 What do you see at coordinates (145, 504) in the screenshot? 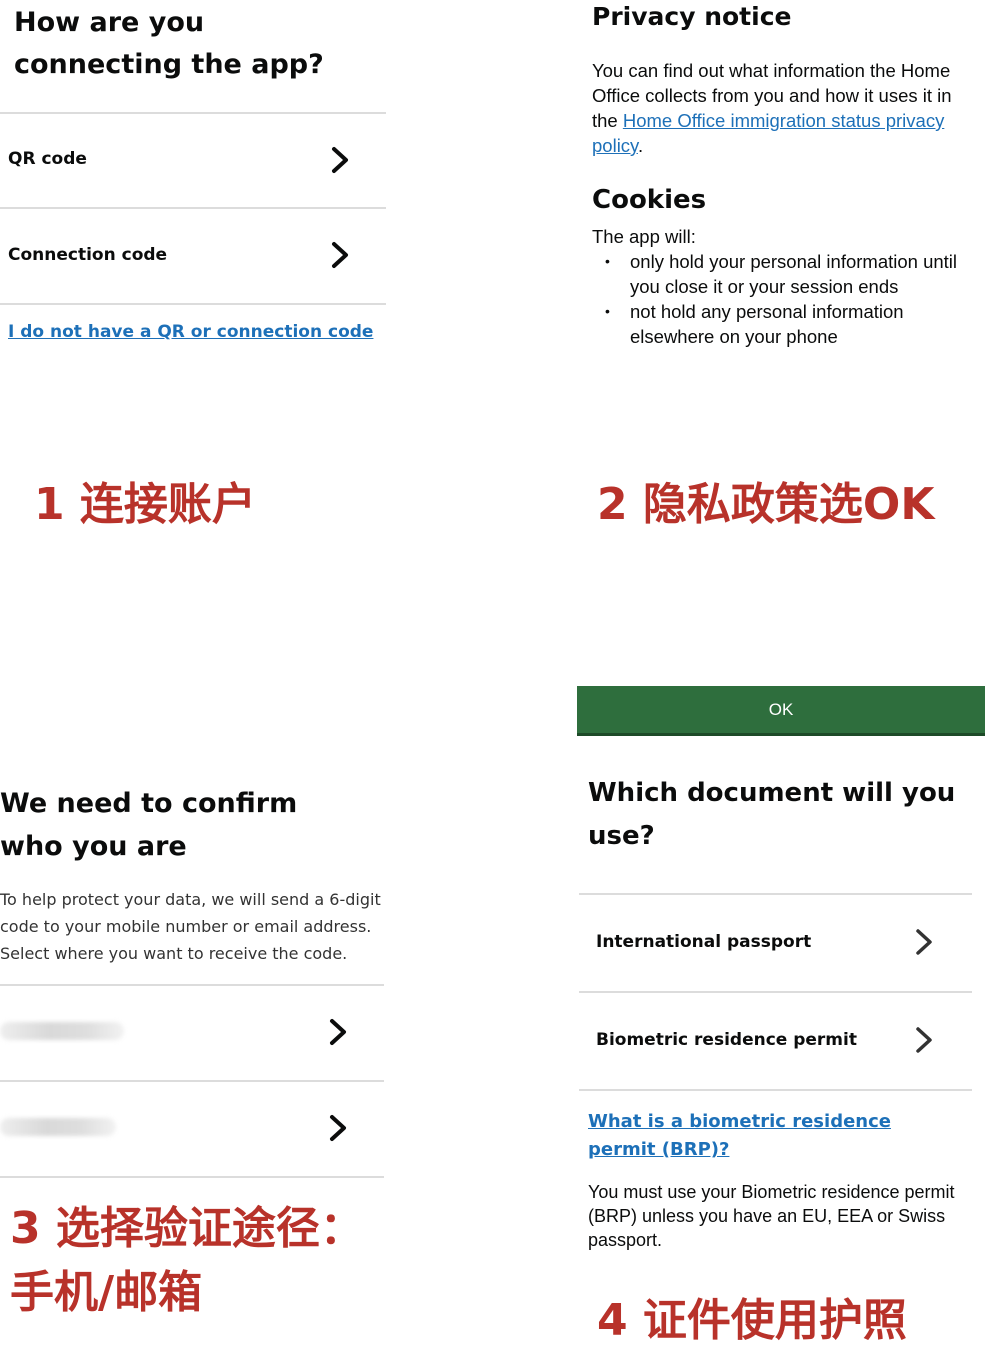
I see `step-1-label: 1 连接账户` at bounding box center [145, 504].